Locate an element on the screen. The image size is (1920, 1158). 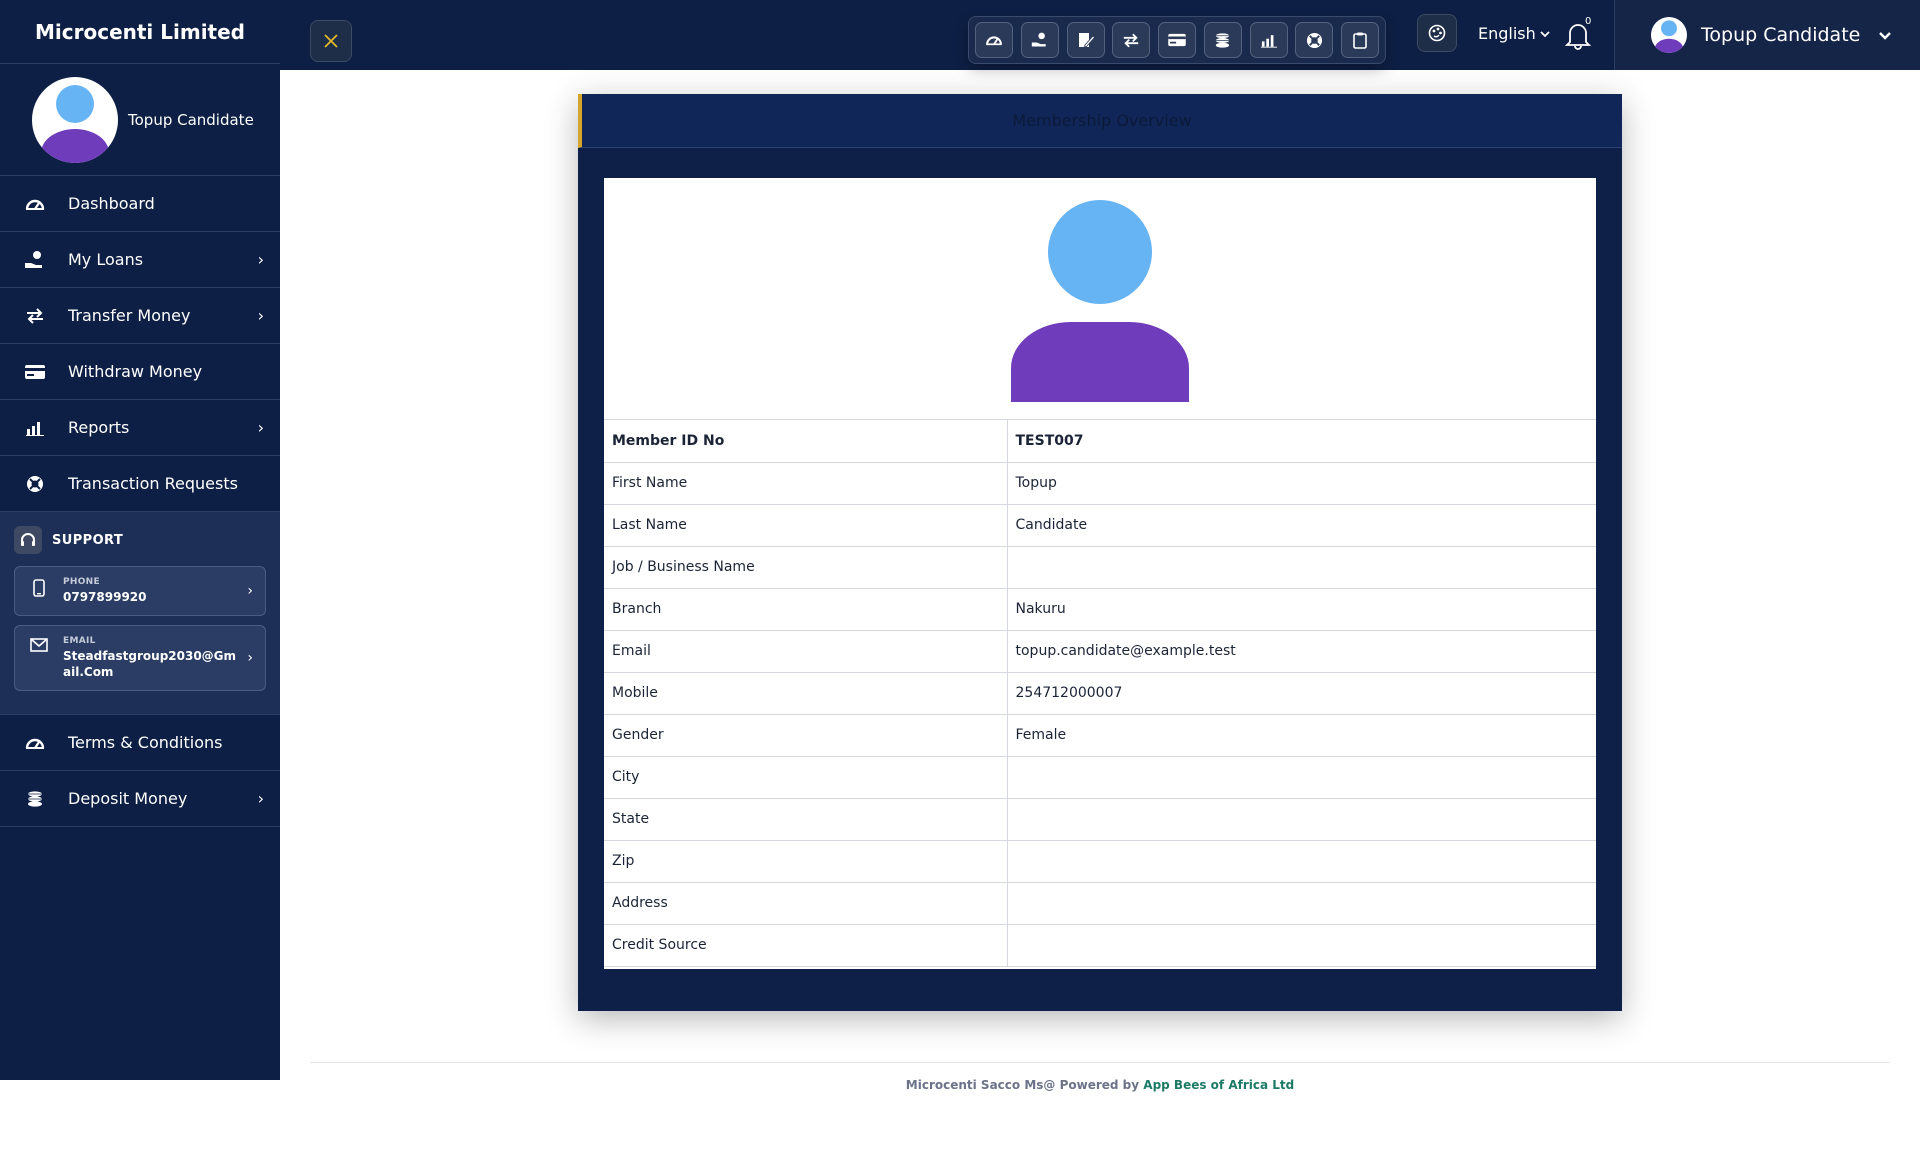
table-row: Job / Business Name is located at coordinates (1100, 567).